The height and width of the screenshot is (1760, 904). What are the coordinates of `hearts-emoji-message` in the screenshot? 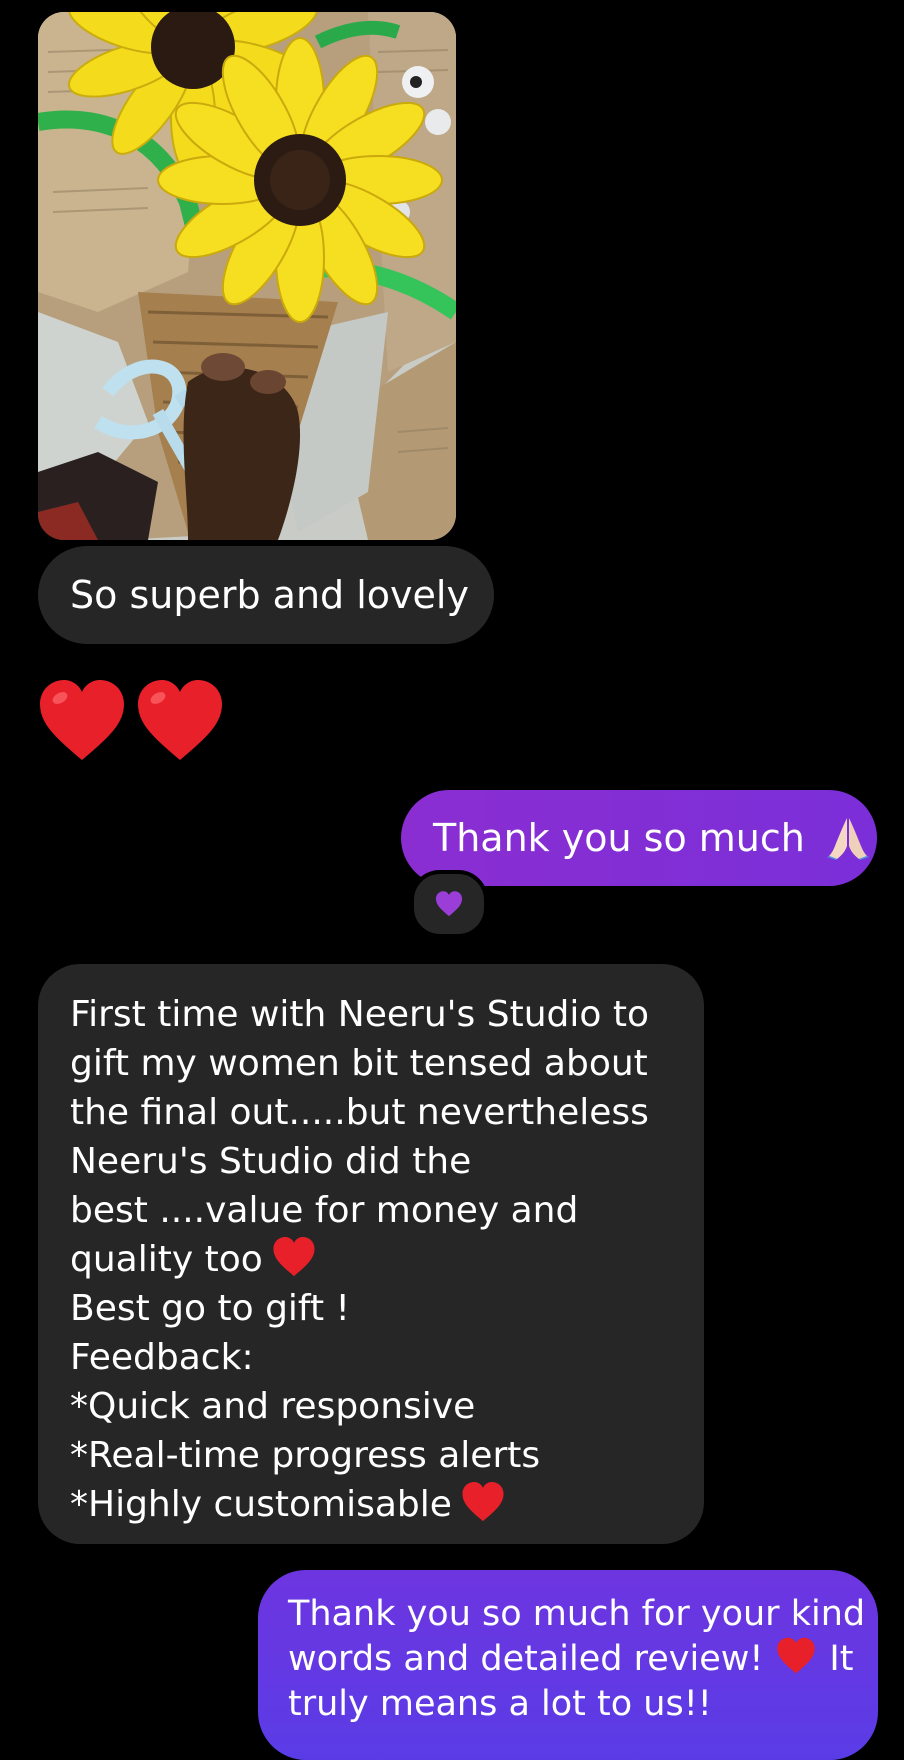 It's located at (131, 721).